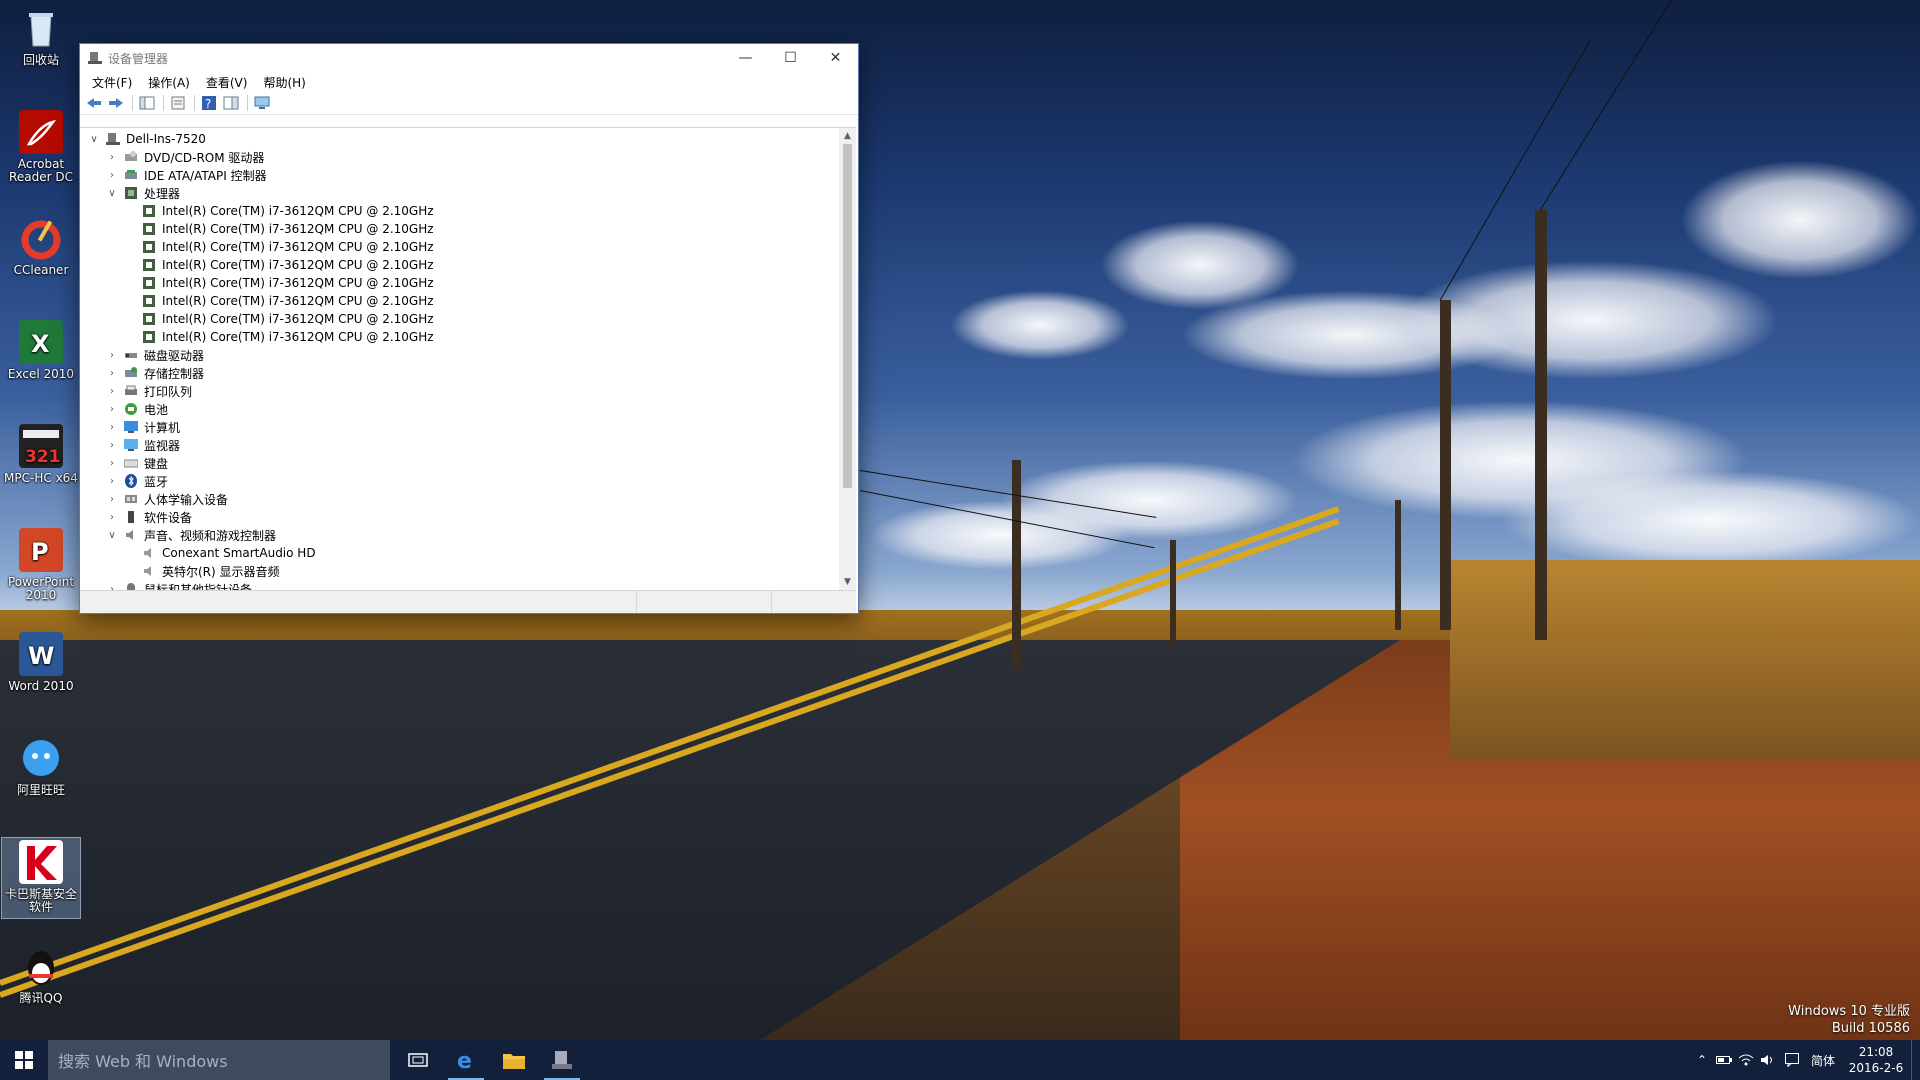  What do you see at coordinates (131, 373) in the screenshot?
I see `storage-controller-icon` at bounding box center [131, 373].